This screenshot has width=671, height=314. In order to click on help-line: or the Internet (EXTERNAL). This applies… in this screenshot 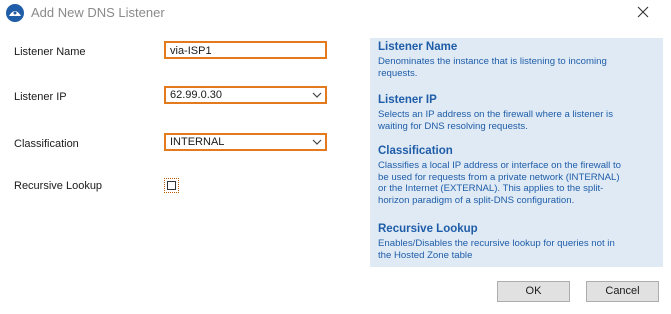, I will do `click(491, 188)`.